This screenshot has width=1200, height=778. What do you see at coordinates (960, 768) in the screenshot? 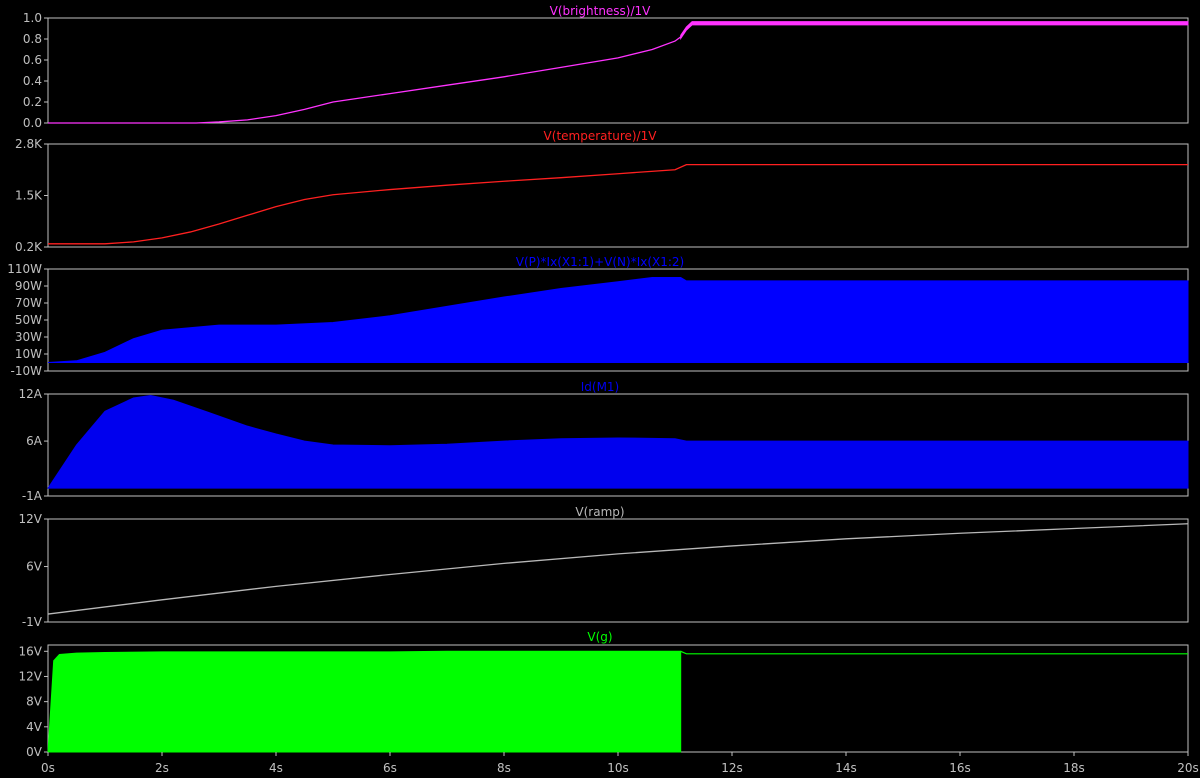
I see `x-tick-label: 16s` at bounding box center [960, 768].